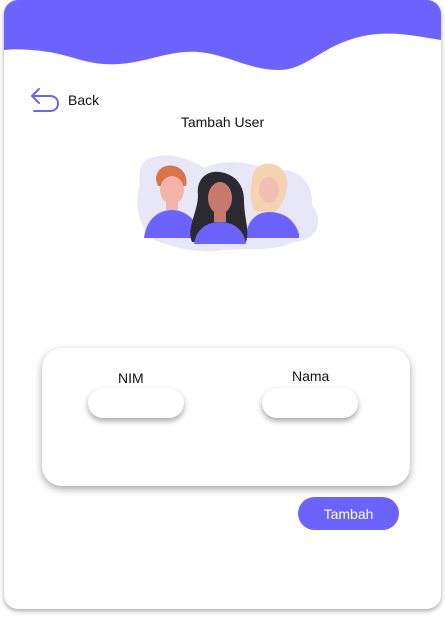 The width and height of the screenshot is (445, 617). Describe the element at coordinates (222, 122) in the screenshot. I see `page-title: Tambah User` at that location.